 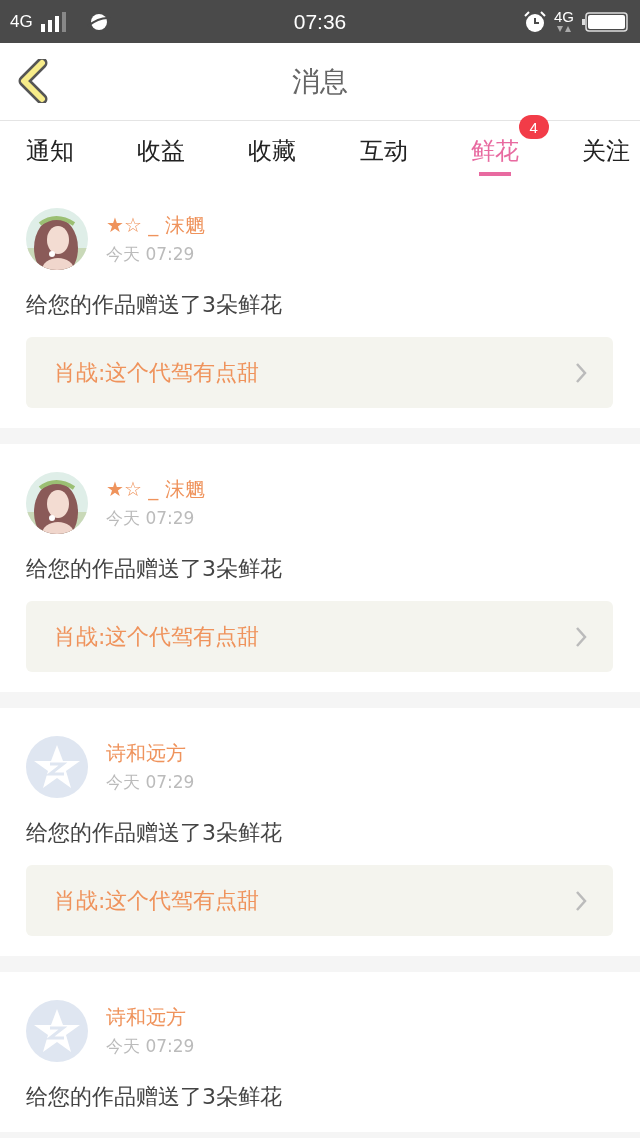 I want to click on alarm-icon, so click(x=535, y=21).